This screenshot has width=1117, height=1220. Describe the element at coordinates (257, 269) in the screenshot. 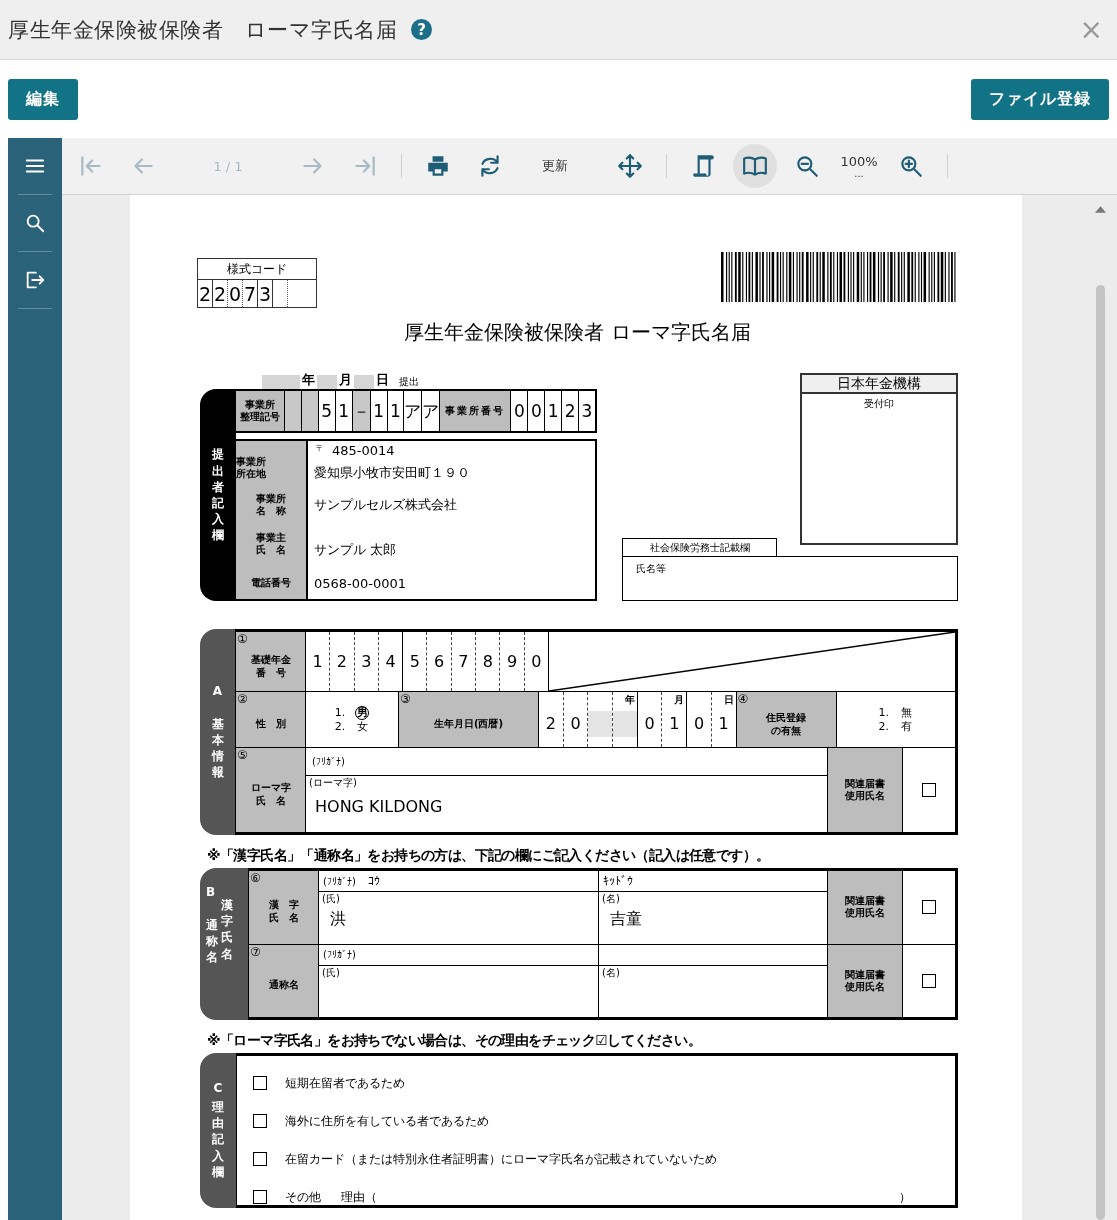

I see `form-code-label: 様式コード` at that location.